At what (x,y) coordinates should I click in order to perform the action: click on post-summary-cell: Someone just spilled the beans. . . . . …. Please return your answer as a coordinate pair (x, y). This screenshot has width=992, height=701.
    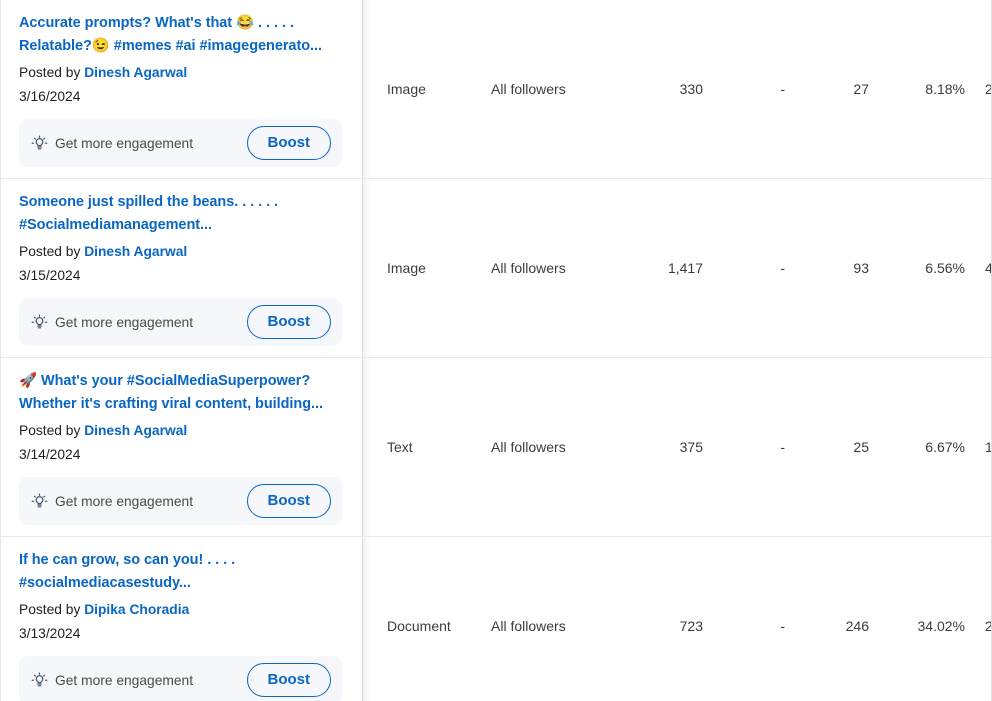
    Looking at the image, I should click on (186, 268).